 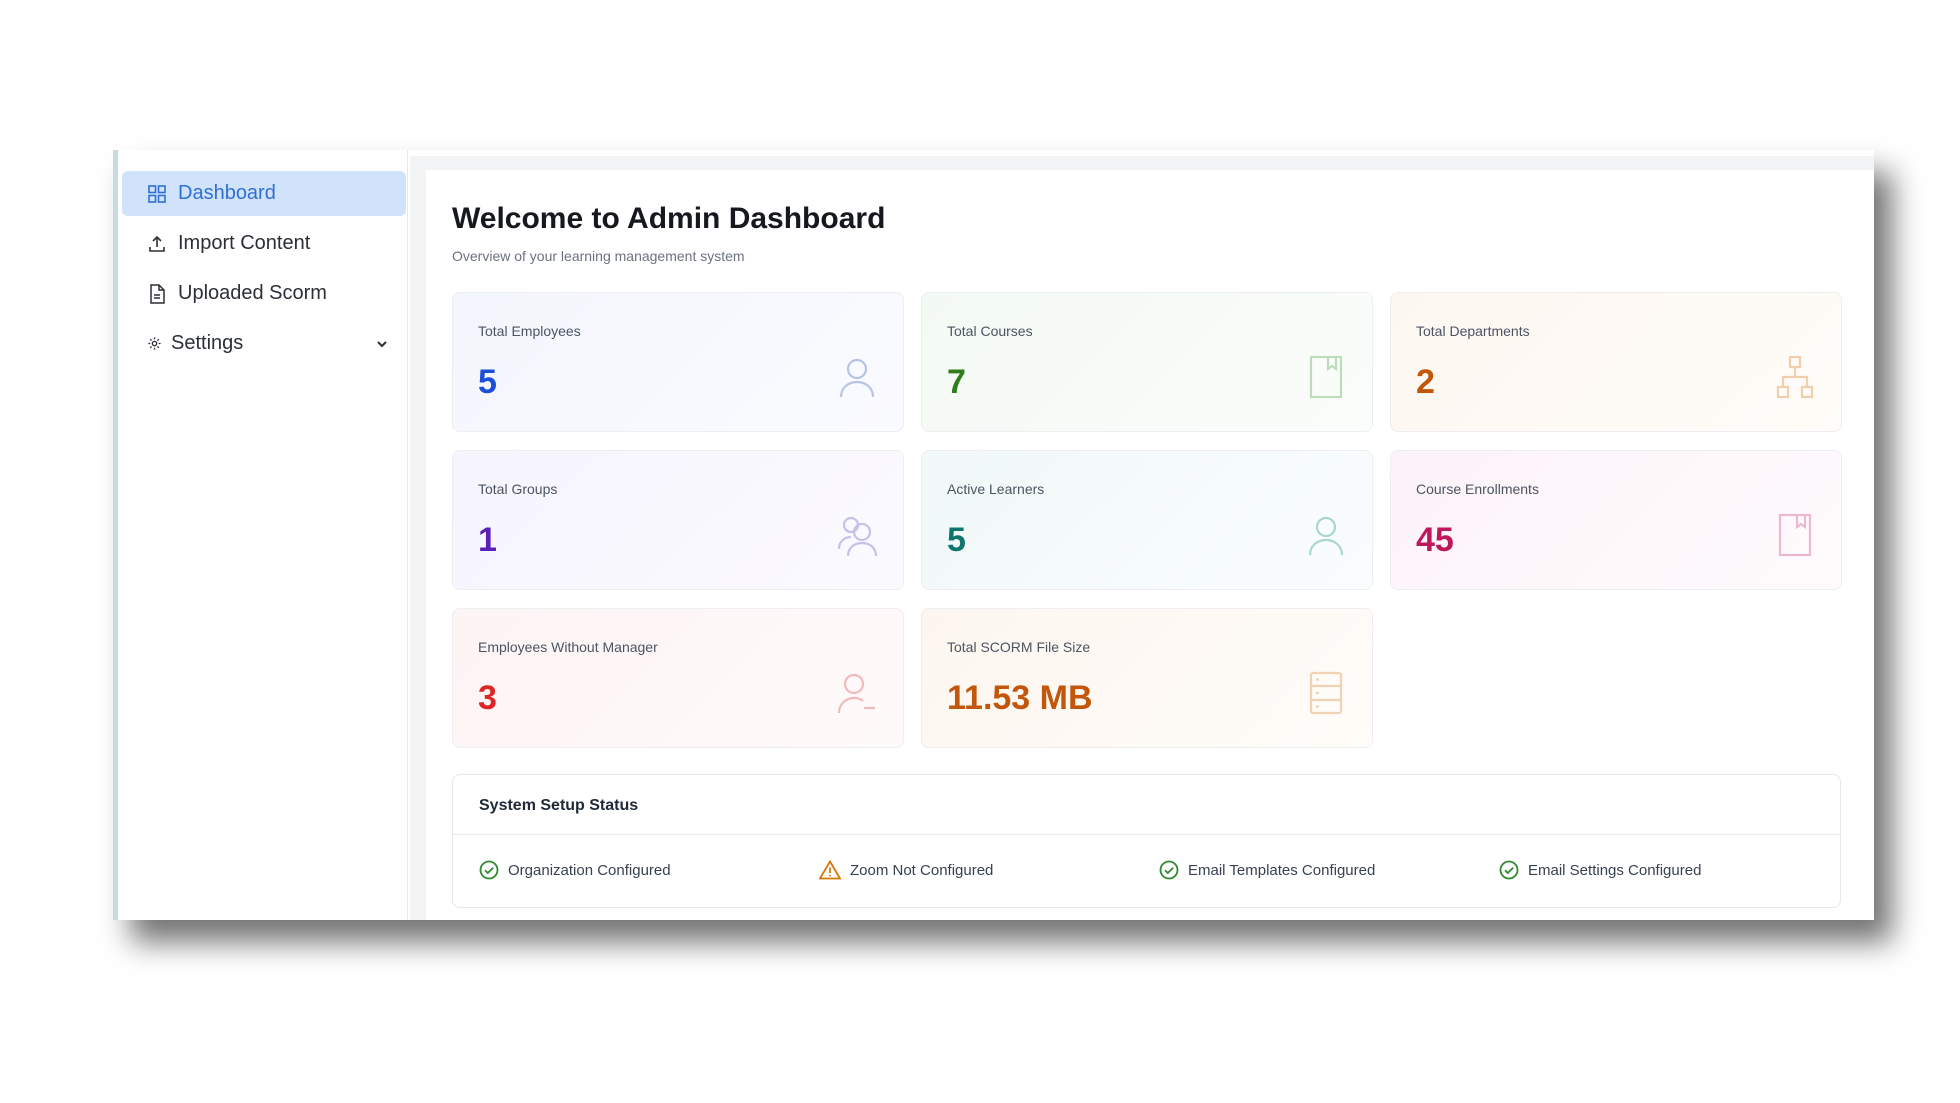 I want to click on status-item-email-templates: Email Templates Configured, so click(x=1267, y=870).